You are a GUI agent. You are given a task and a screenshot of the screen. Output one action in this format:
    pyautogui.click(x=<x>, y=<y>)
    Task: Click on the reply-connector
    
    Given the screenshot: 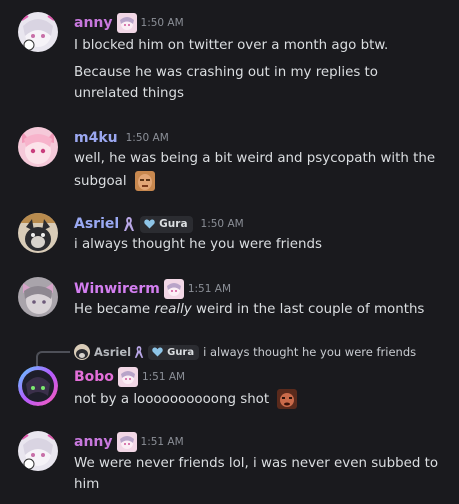 What is the action you would take?
    pyautogui.click(x=53, y=359)
    